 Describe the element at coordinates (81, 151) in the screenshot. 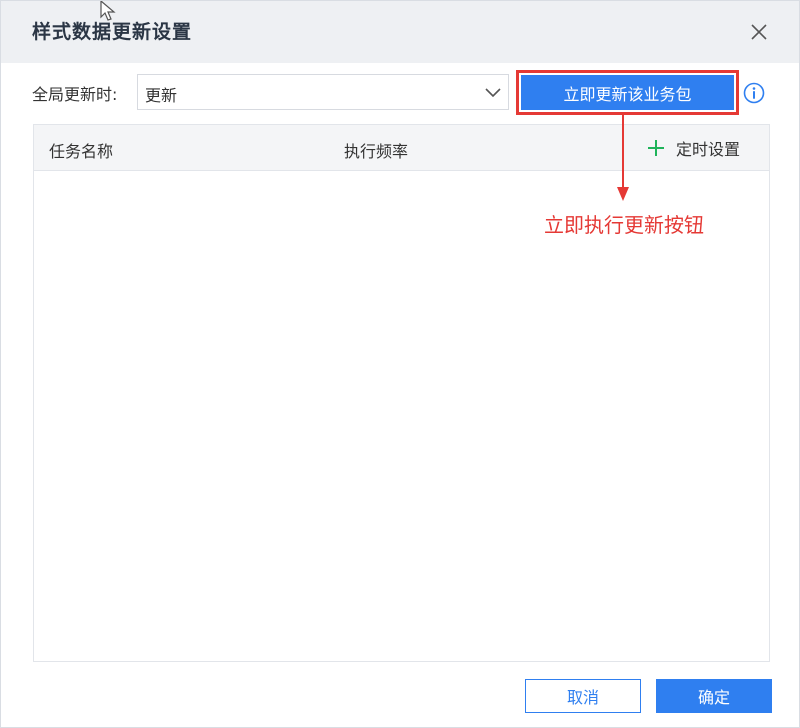

I see `column-header-task-name: 任务名称` at that location.